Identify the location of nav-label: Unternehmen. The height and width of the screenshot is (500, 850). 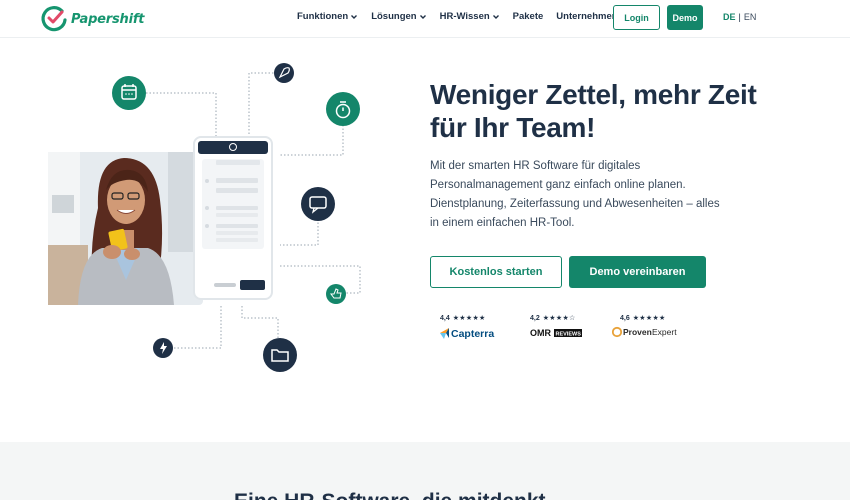
(587, 16).